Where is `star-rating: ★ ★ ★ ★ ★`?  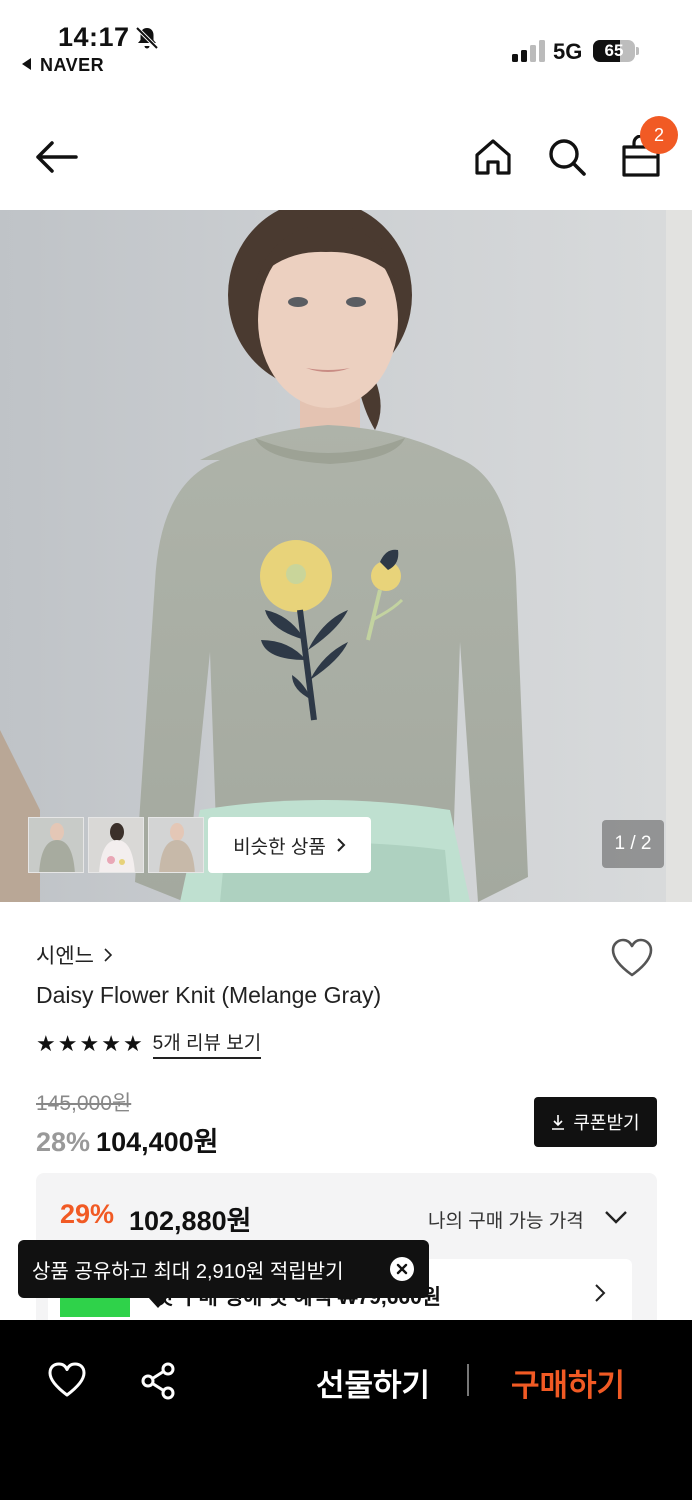
star-rating: ★ ★ ★ ★ ★ is located at coordinates (89, 1044).